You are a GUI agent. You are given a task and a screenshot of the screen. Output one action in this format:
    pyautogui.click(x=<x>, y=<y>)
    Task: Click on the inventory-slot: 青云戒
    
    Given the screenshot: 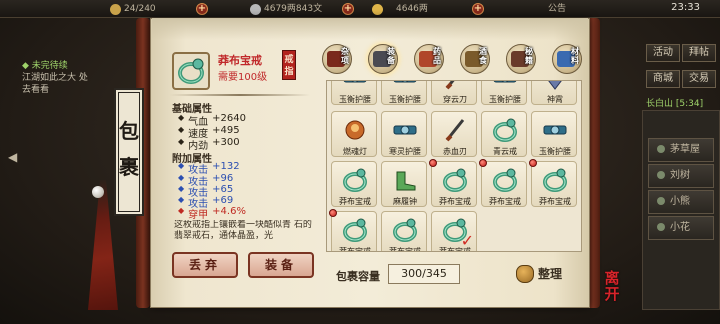 What is the action you would take?
    pyautogui.click(x=504, y=134)
    